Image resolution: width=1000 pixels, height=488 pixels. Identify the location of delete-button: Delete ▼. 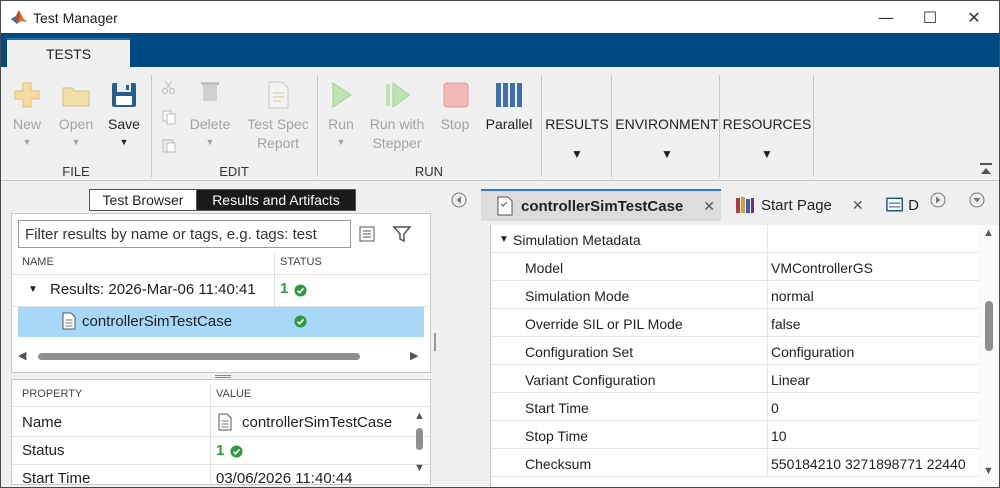
(210, 114).